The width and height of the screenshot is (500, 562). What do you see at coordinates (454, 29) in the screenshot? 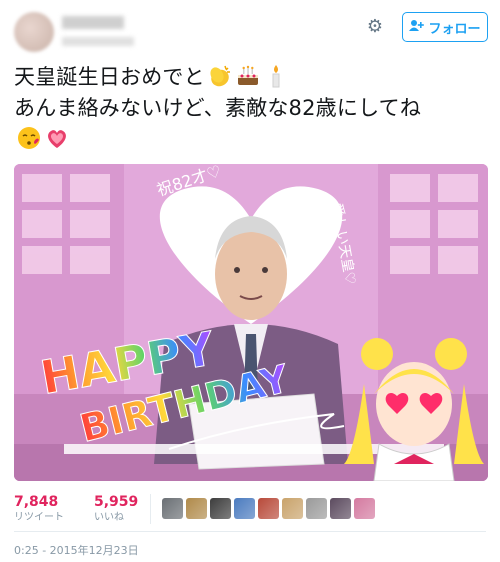
I see `follow-label: フォロー` at bounding box center [454, 29].